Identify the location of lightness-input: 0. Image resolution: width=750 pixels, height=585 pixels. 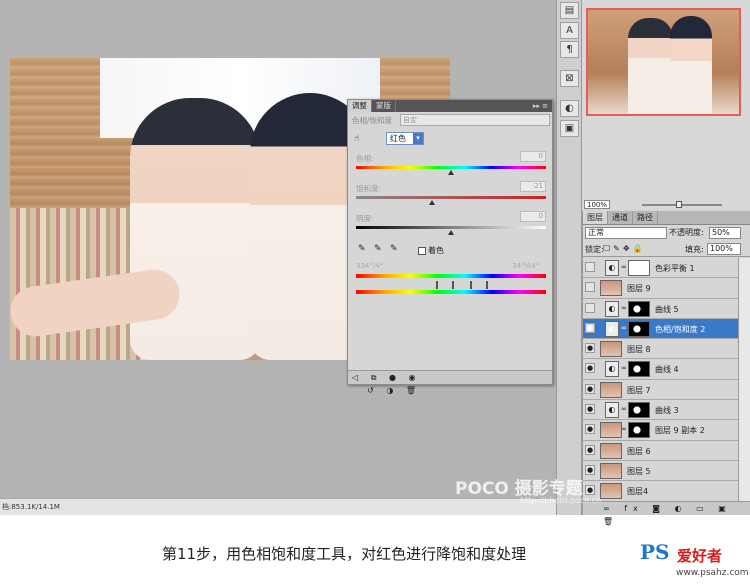
(533, 216).